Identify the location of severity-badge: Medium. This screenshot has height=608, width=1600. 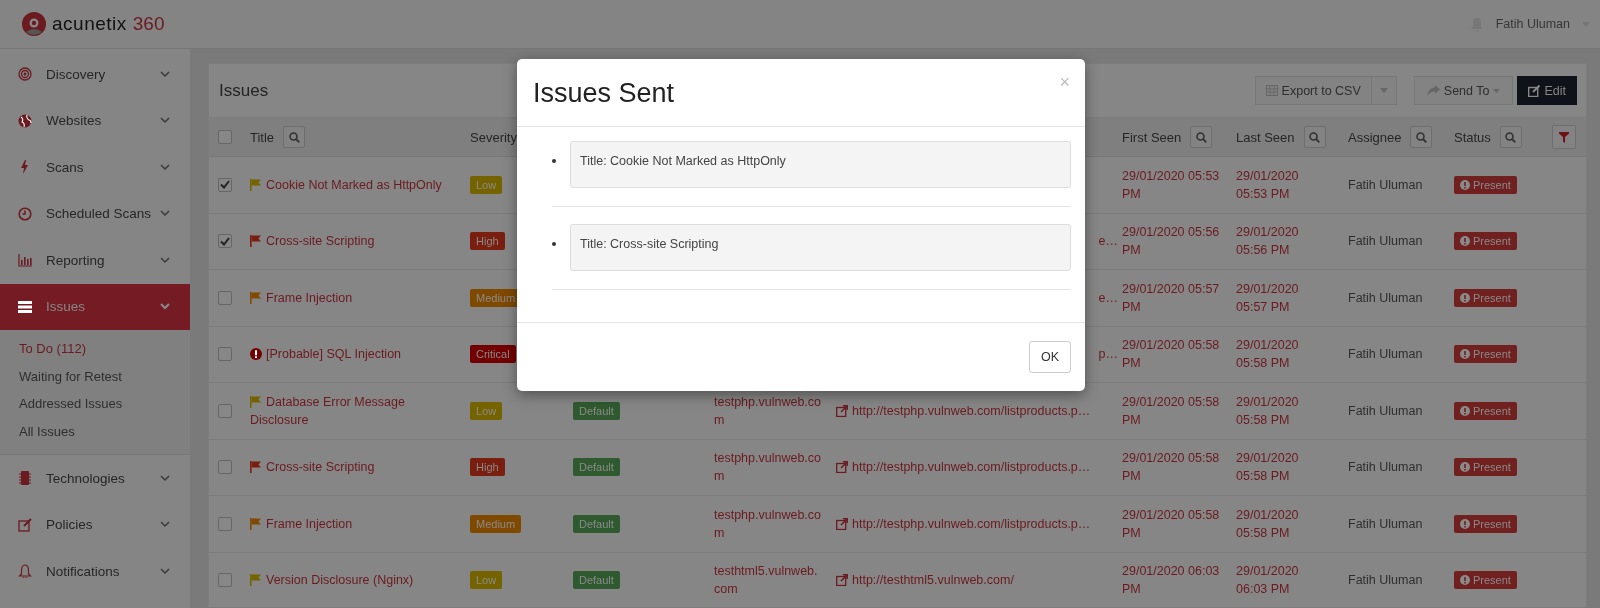
(496, 523).